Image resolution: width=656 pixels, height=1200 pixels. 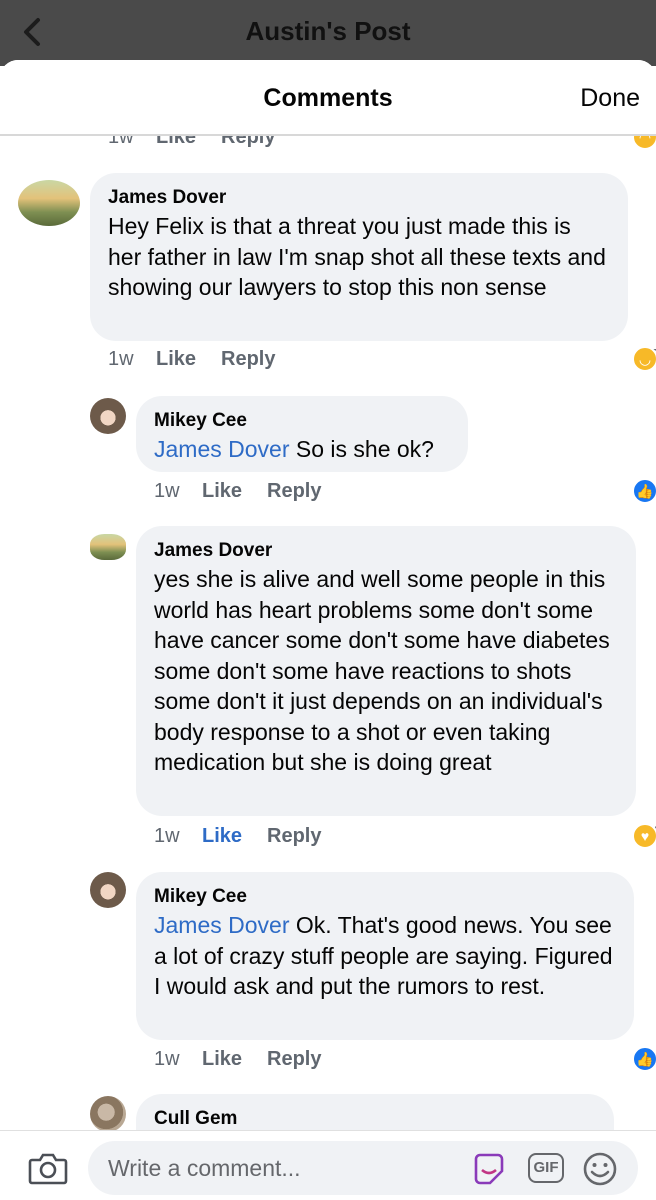 I want to click on sheet-header-overlay: Comments Done, so click(x=328, y=98).